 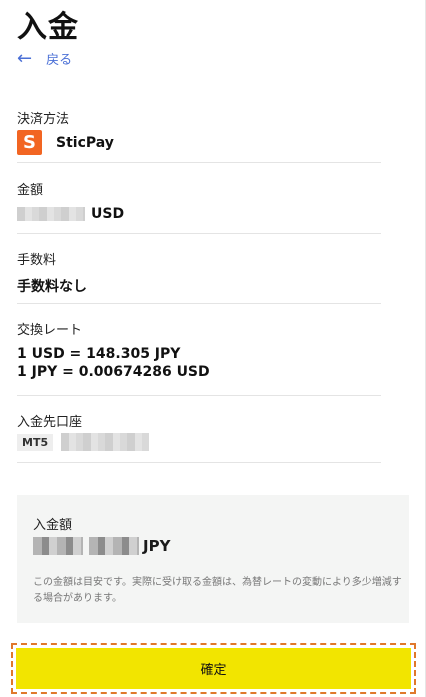 What do you see at coordinates (157, 546) in the screenshot?
I see `summary-currency: JPY` at bounding box center [157, 546].